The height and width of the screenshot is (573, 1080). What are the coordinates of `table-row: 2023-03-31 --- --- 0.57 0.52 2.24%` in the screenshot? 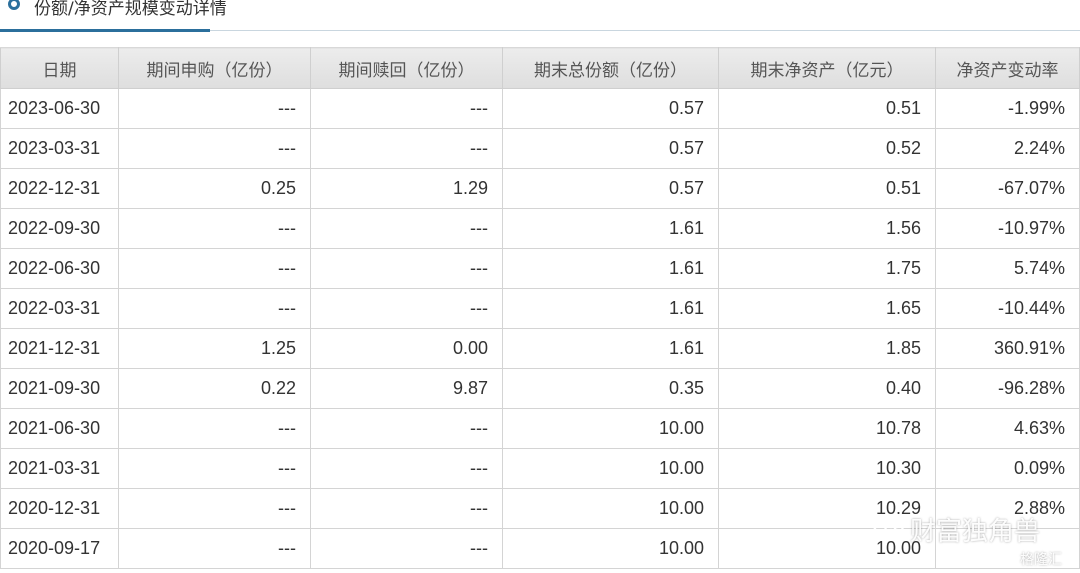 It's located at (540, 148).